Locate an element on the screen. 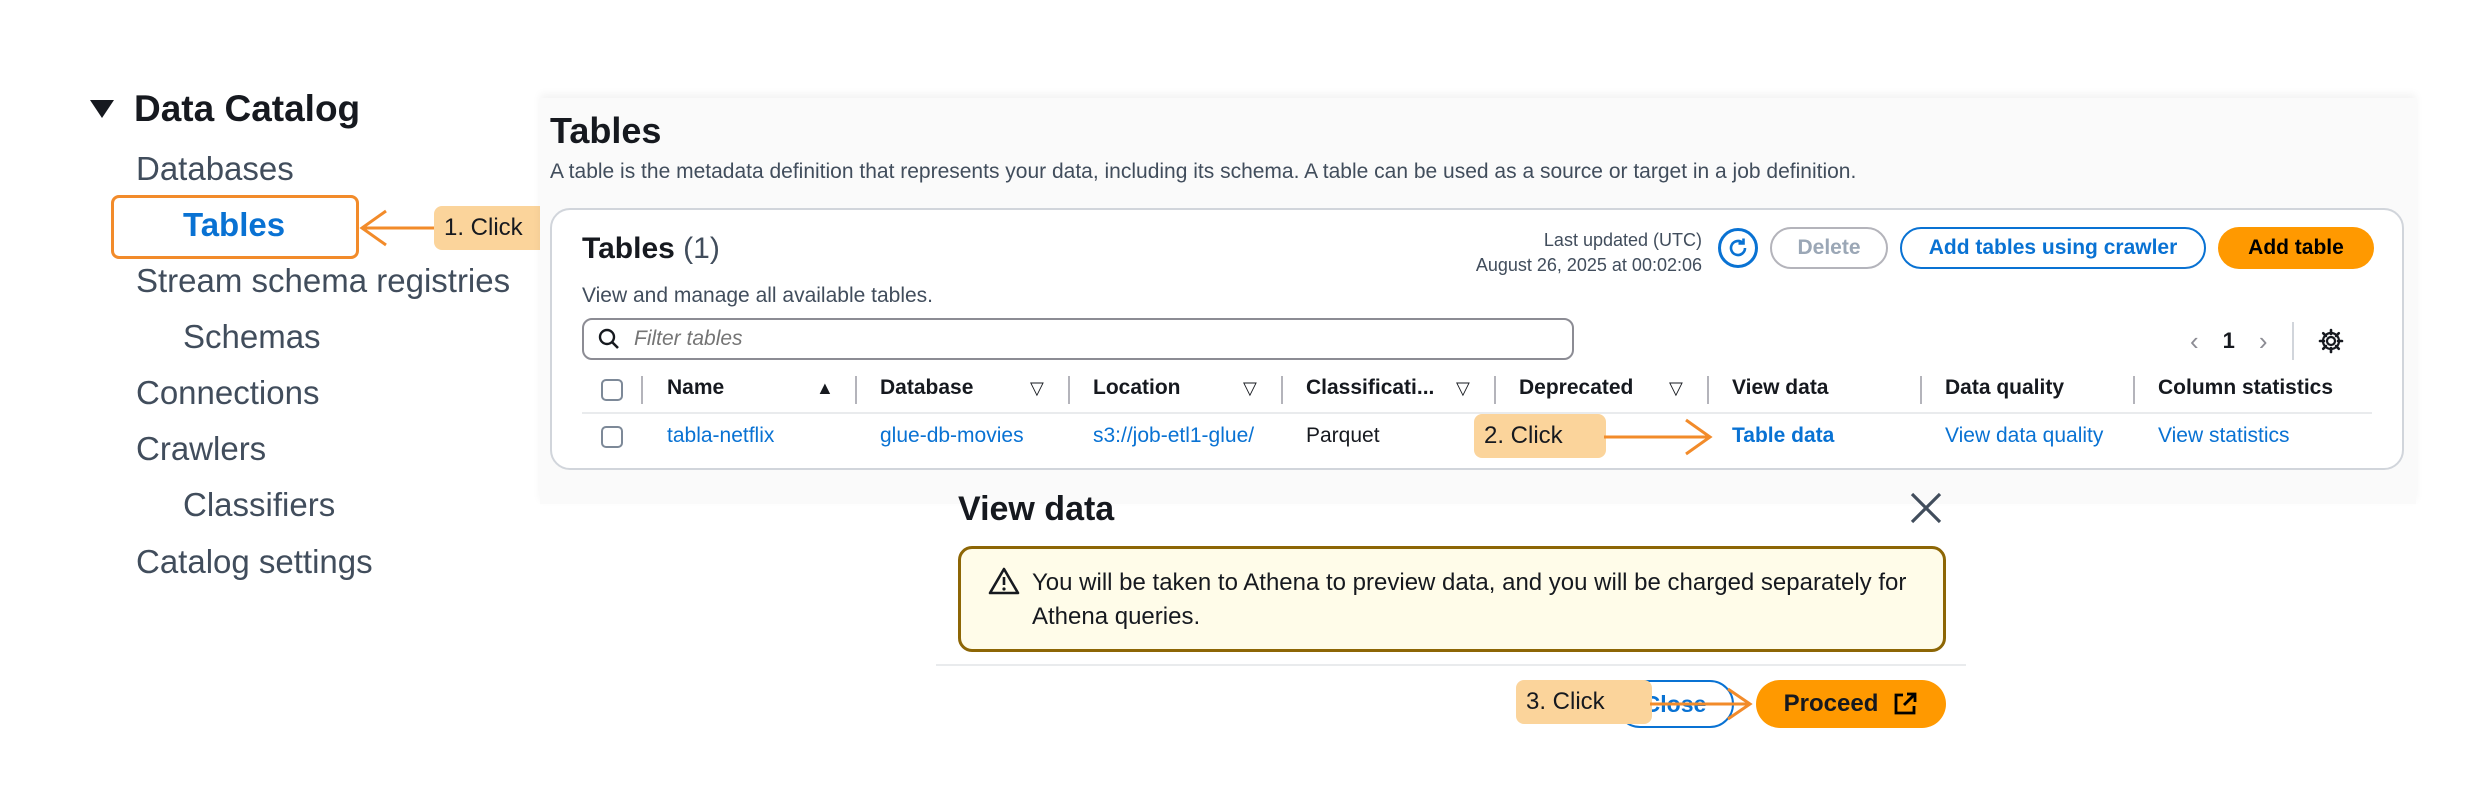 Image resolution: width=2488 pixels, height=810 pixels. nav-item-tables: Tables is located at coordinates (234, 225).